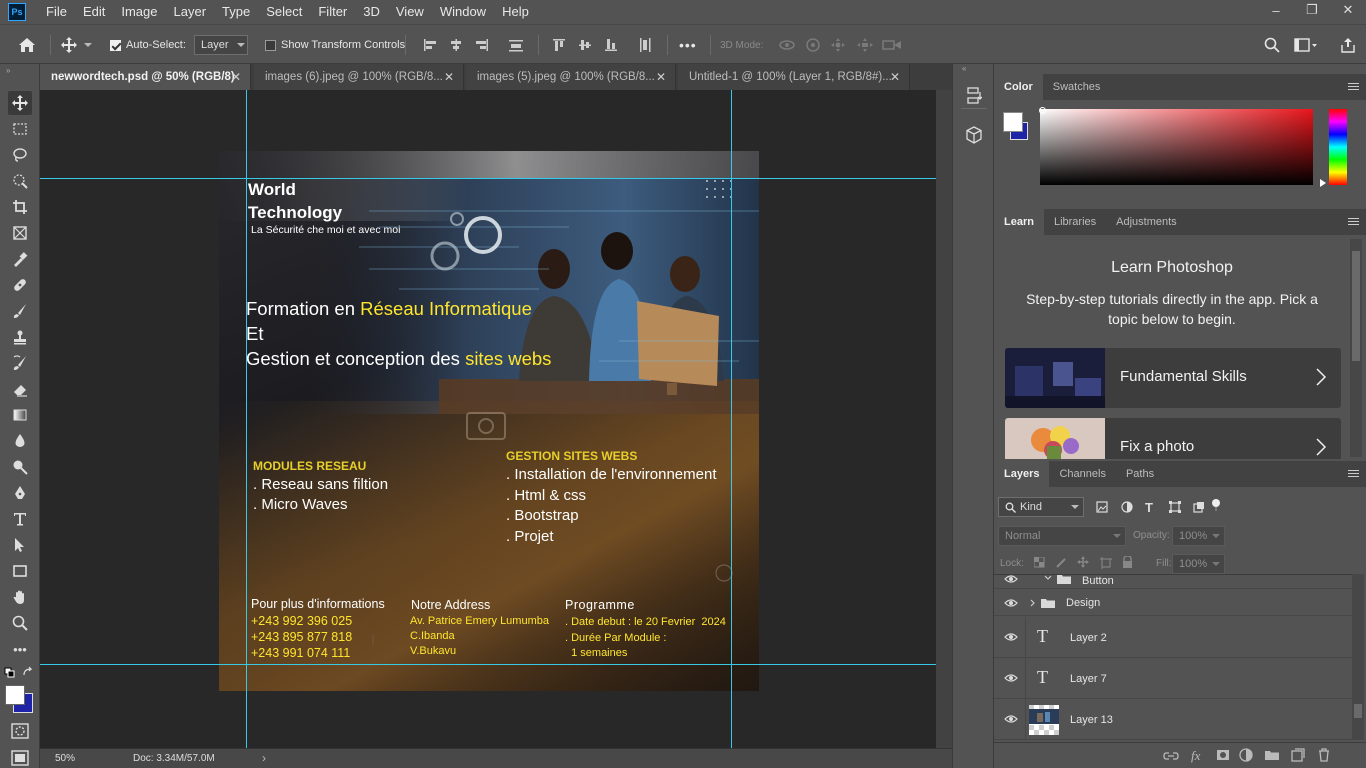  Describe the element at coordinates (20, 259) in the screenshot. I see `eyedropper-tool-icon` at that location.